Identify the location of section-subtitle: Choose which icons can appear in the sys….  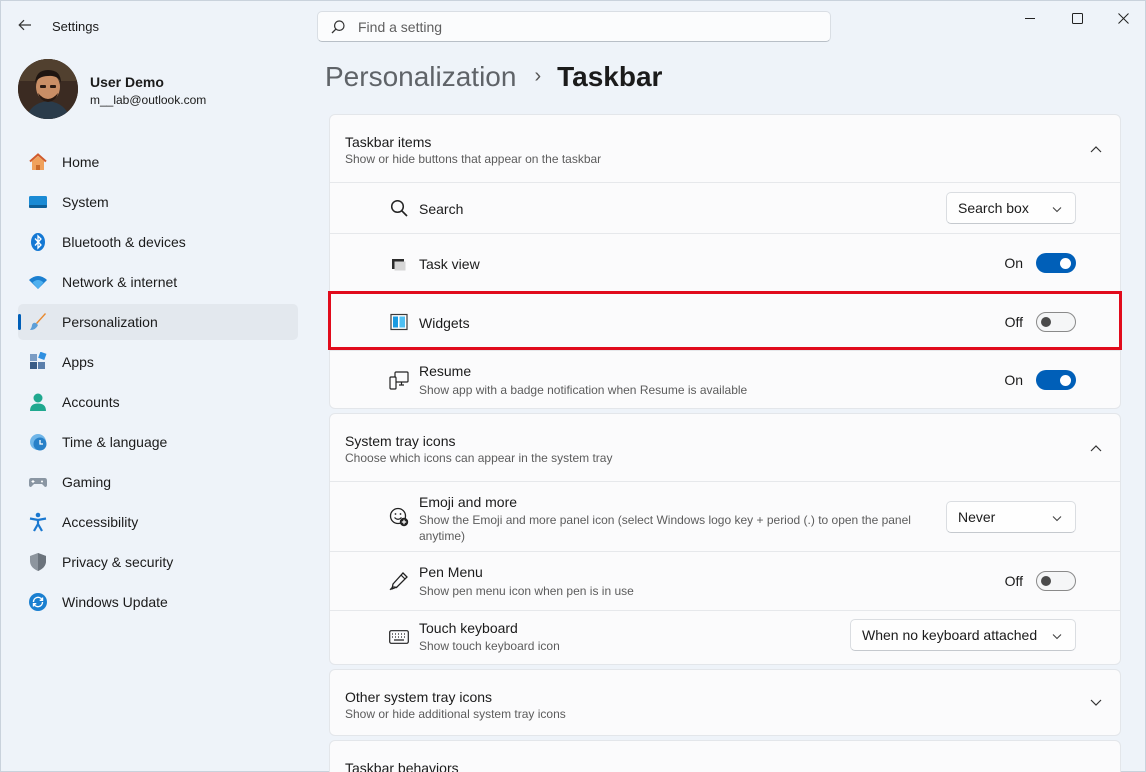
(479, 458).